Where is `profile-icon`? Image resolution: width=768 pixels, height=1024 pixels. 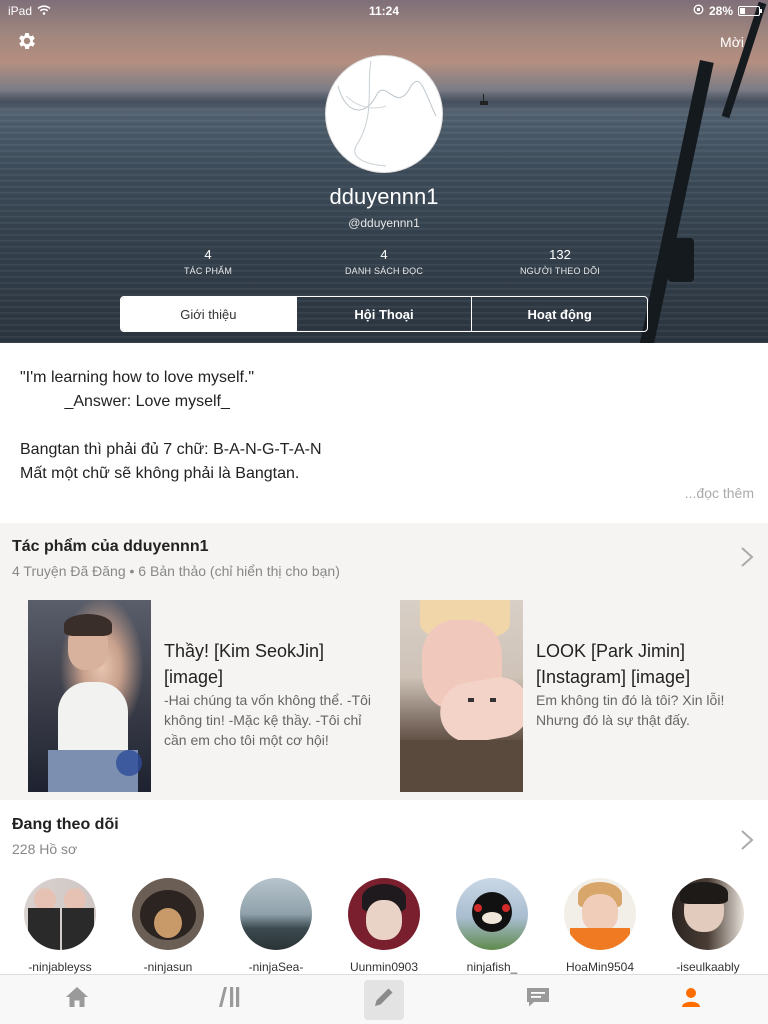 profile-icon is located at coordinates (691, 999).